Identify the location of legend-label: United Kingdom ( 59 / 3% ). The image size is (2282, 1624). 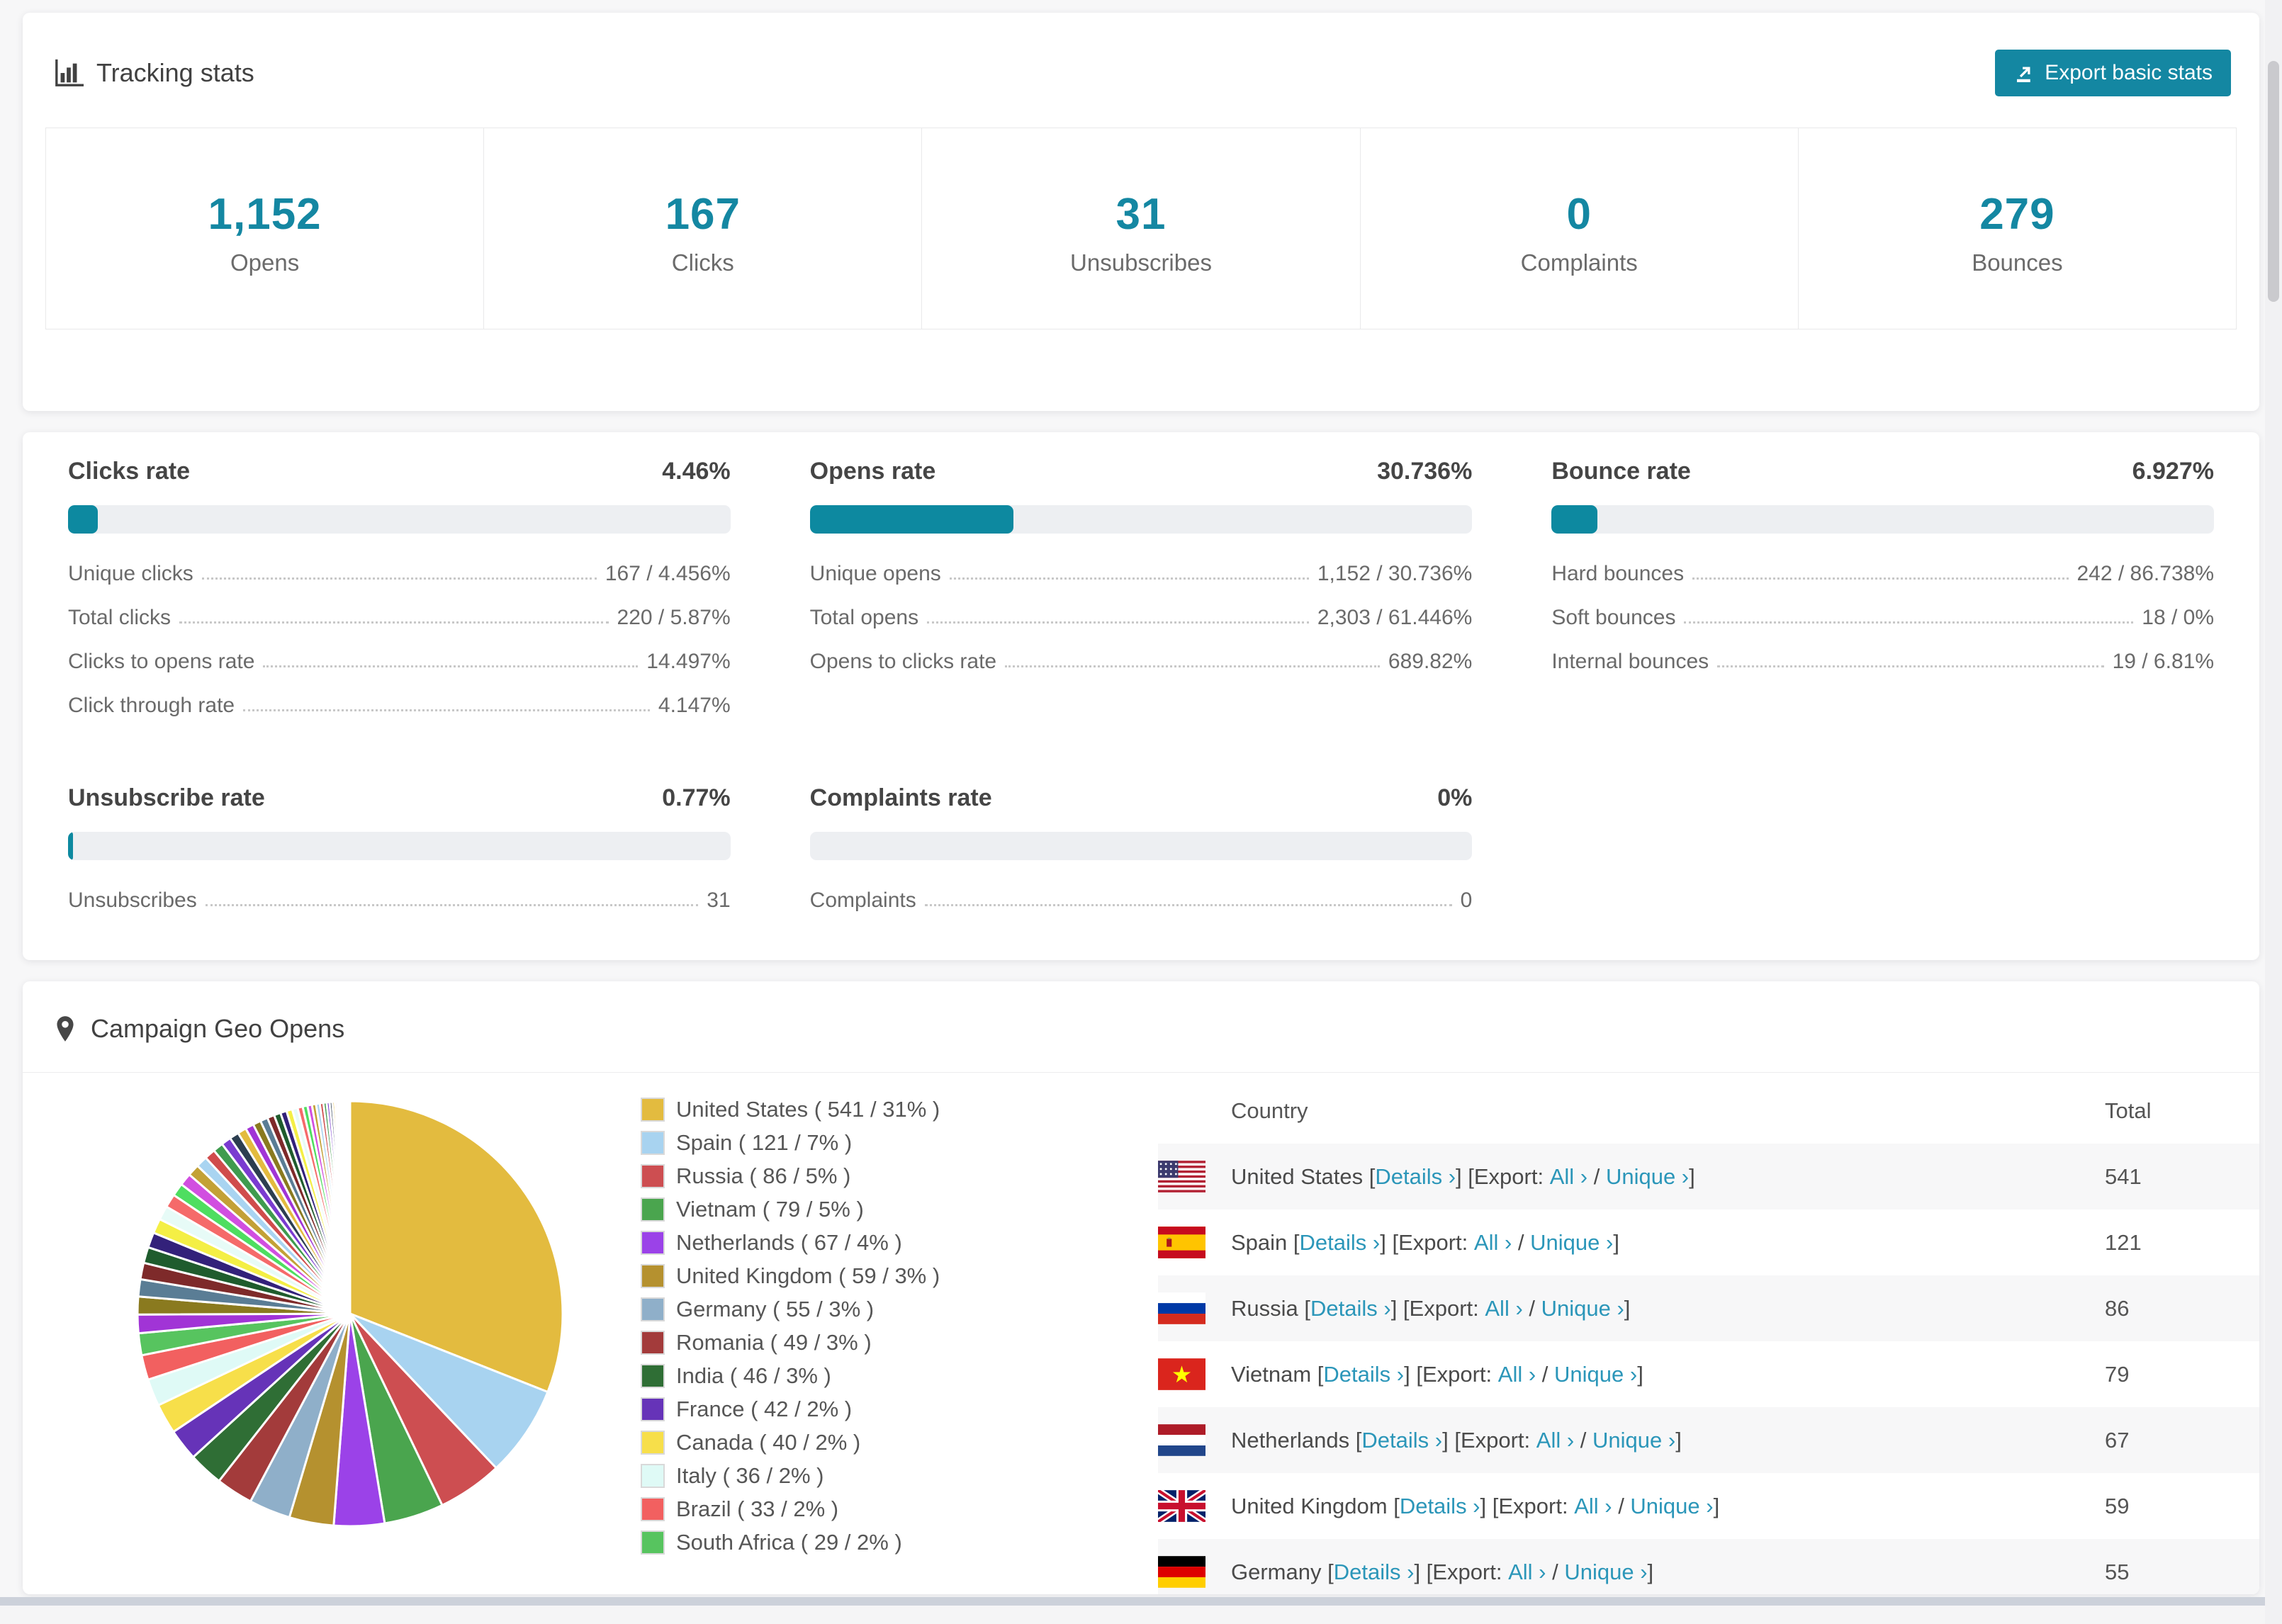
(808, 1275).